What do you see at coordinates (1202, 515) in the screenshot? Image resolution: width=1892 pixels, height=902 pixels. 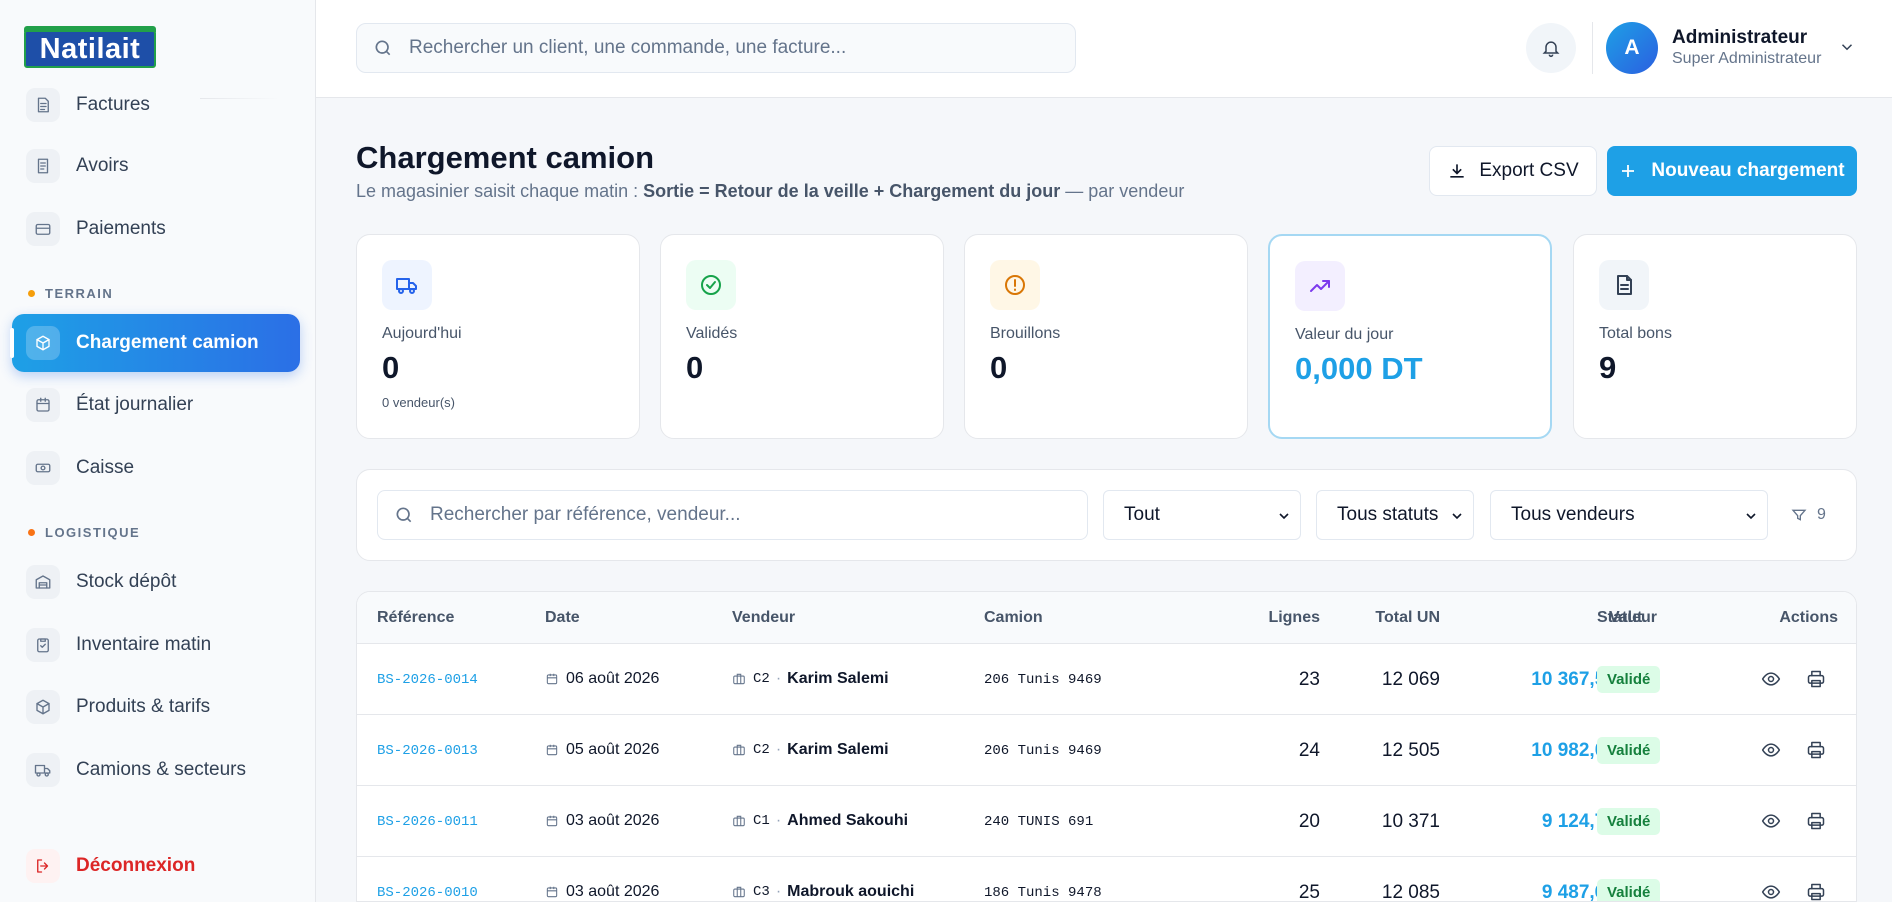 I see `period-select: Tout` at bounding box center [1202, 515].